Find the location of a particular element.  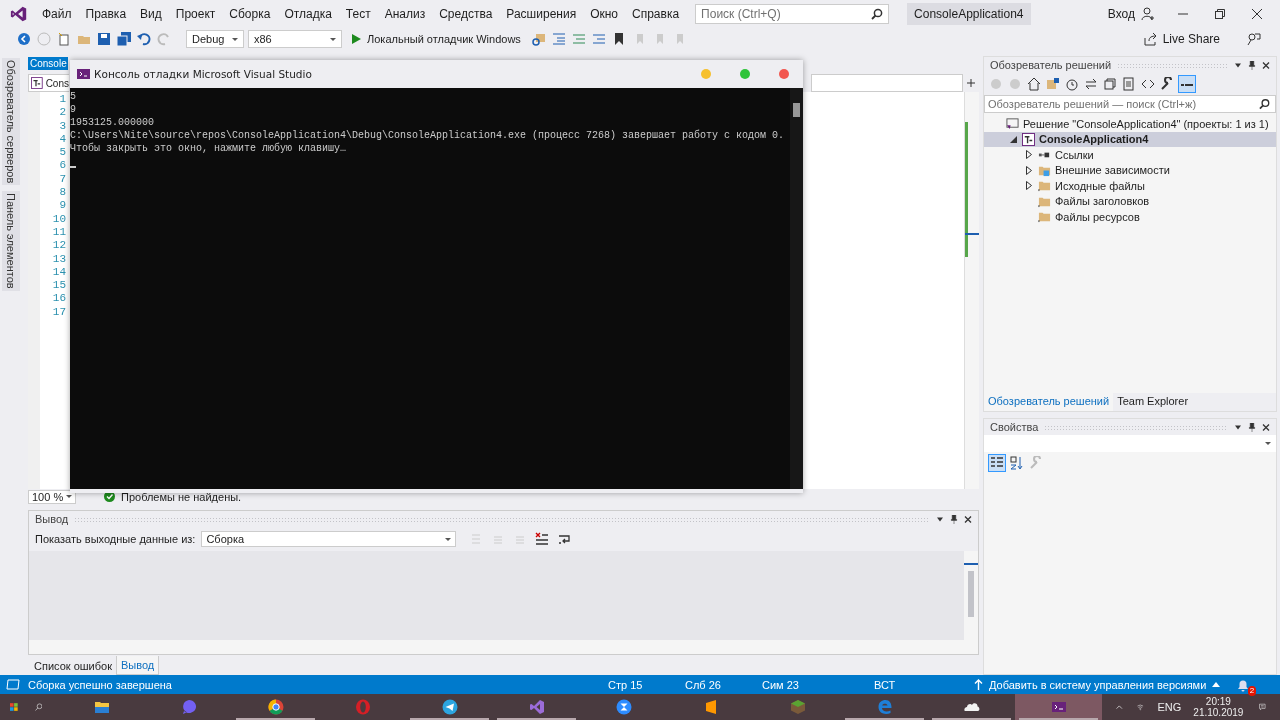

live-share-button: Live Share is located at coordinates (1181, 39).